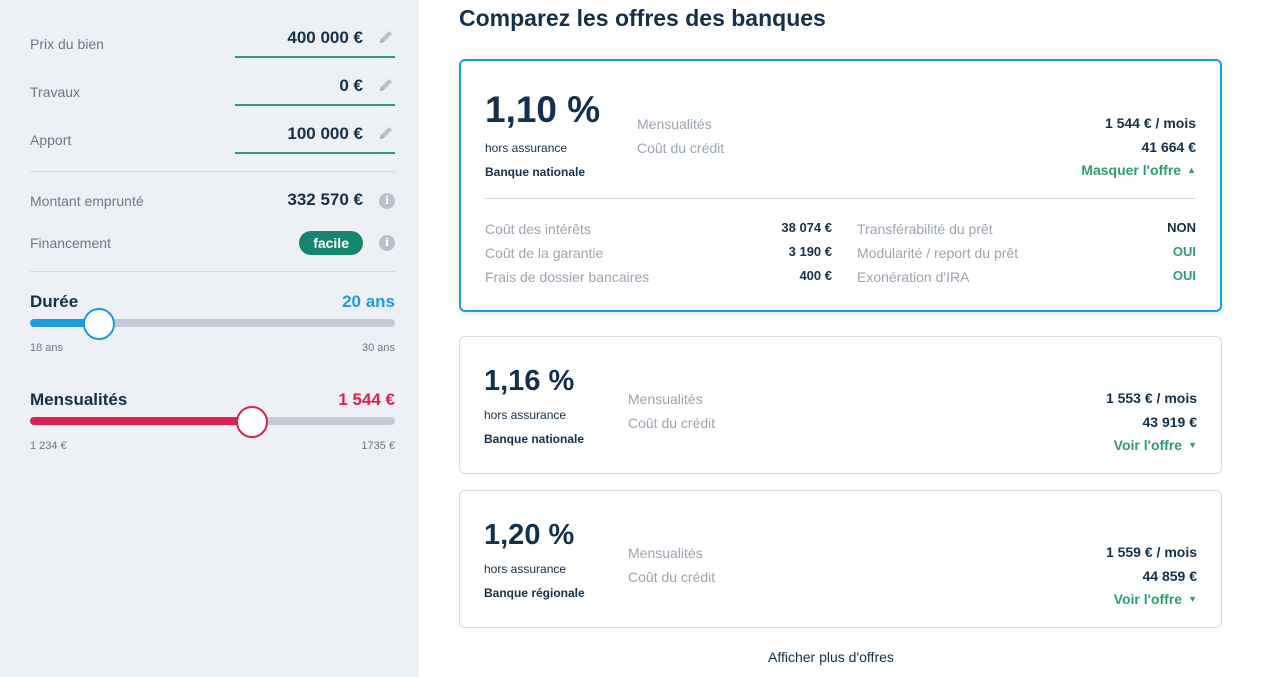 The height and width of the screenshot is (677, 1263). I want to click on detail-value: 3 190 €, so click(810, 251).